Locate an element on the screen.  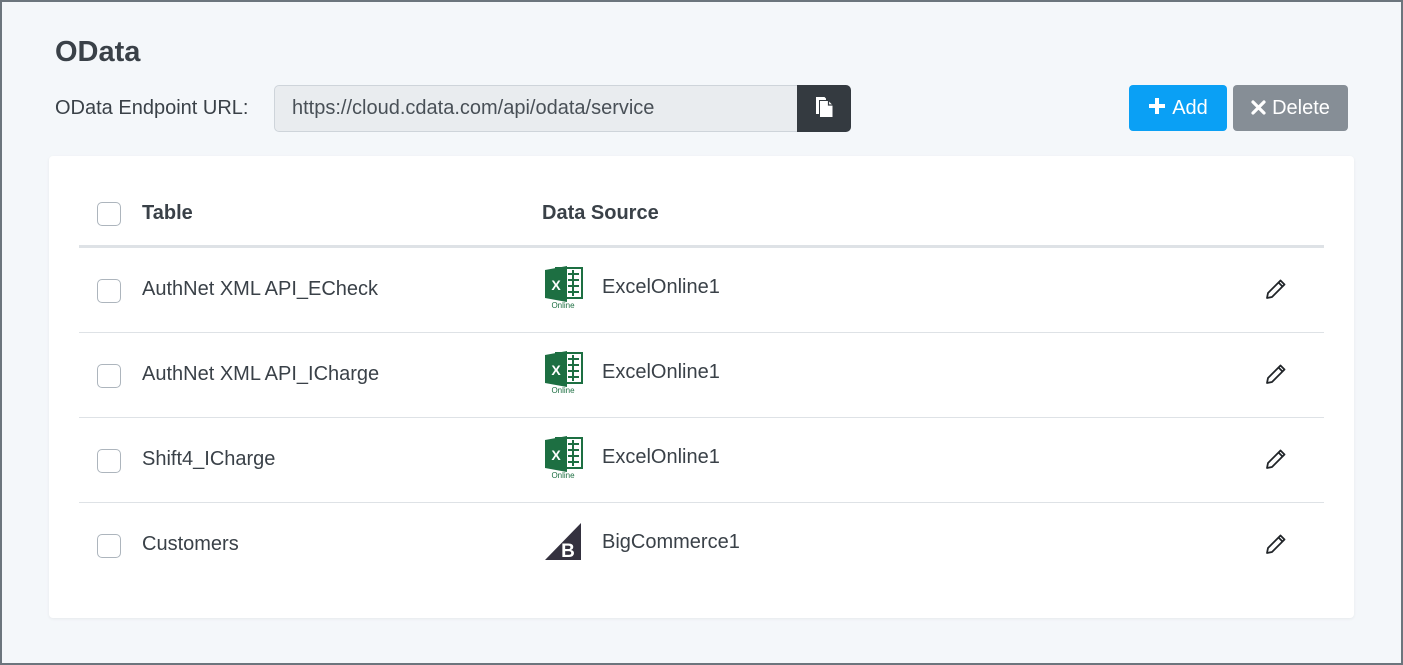
add-button-label: Add is located at coordinates (1190, 107).